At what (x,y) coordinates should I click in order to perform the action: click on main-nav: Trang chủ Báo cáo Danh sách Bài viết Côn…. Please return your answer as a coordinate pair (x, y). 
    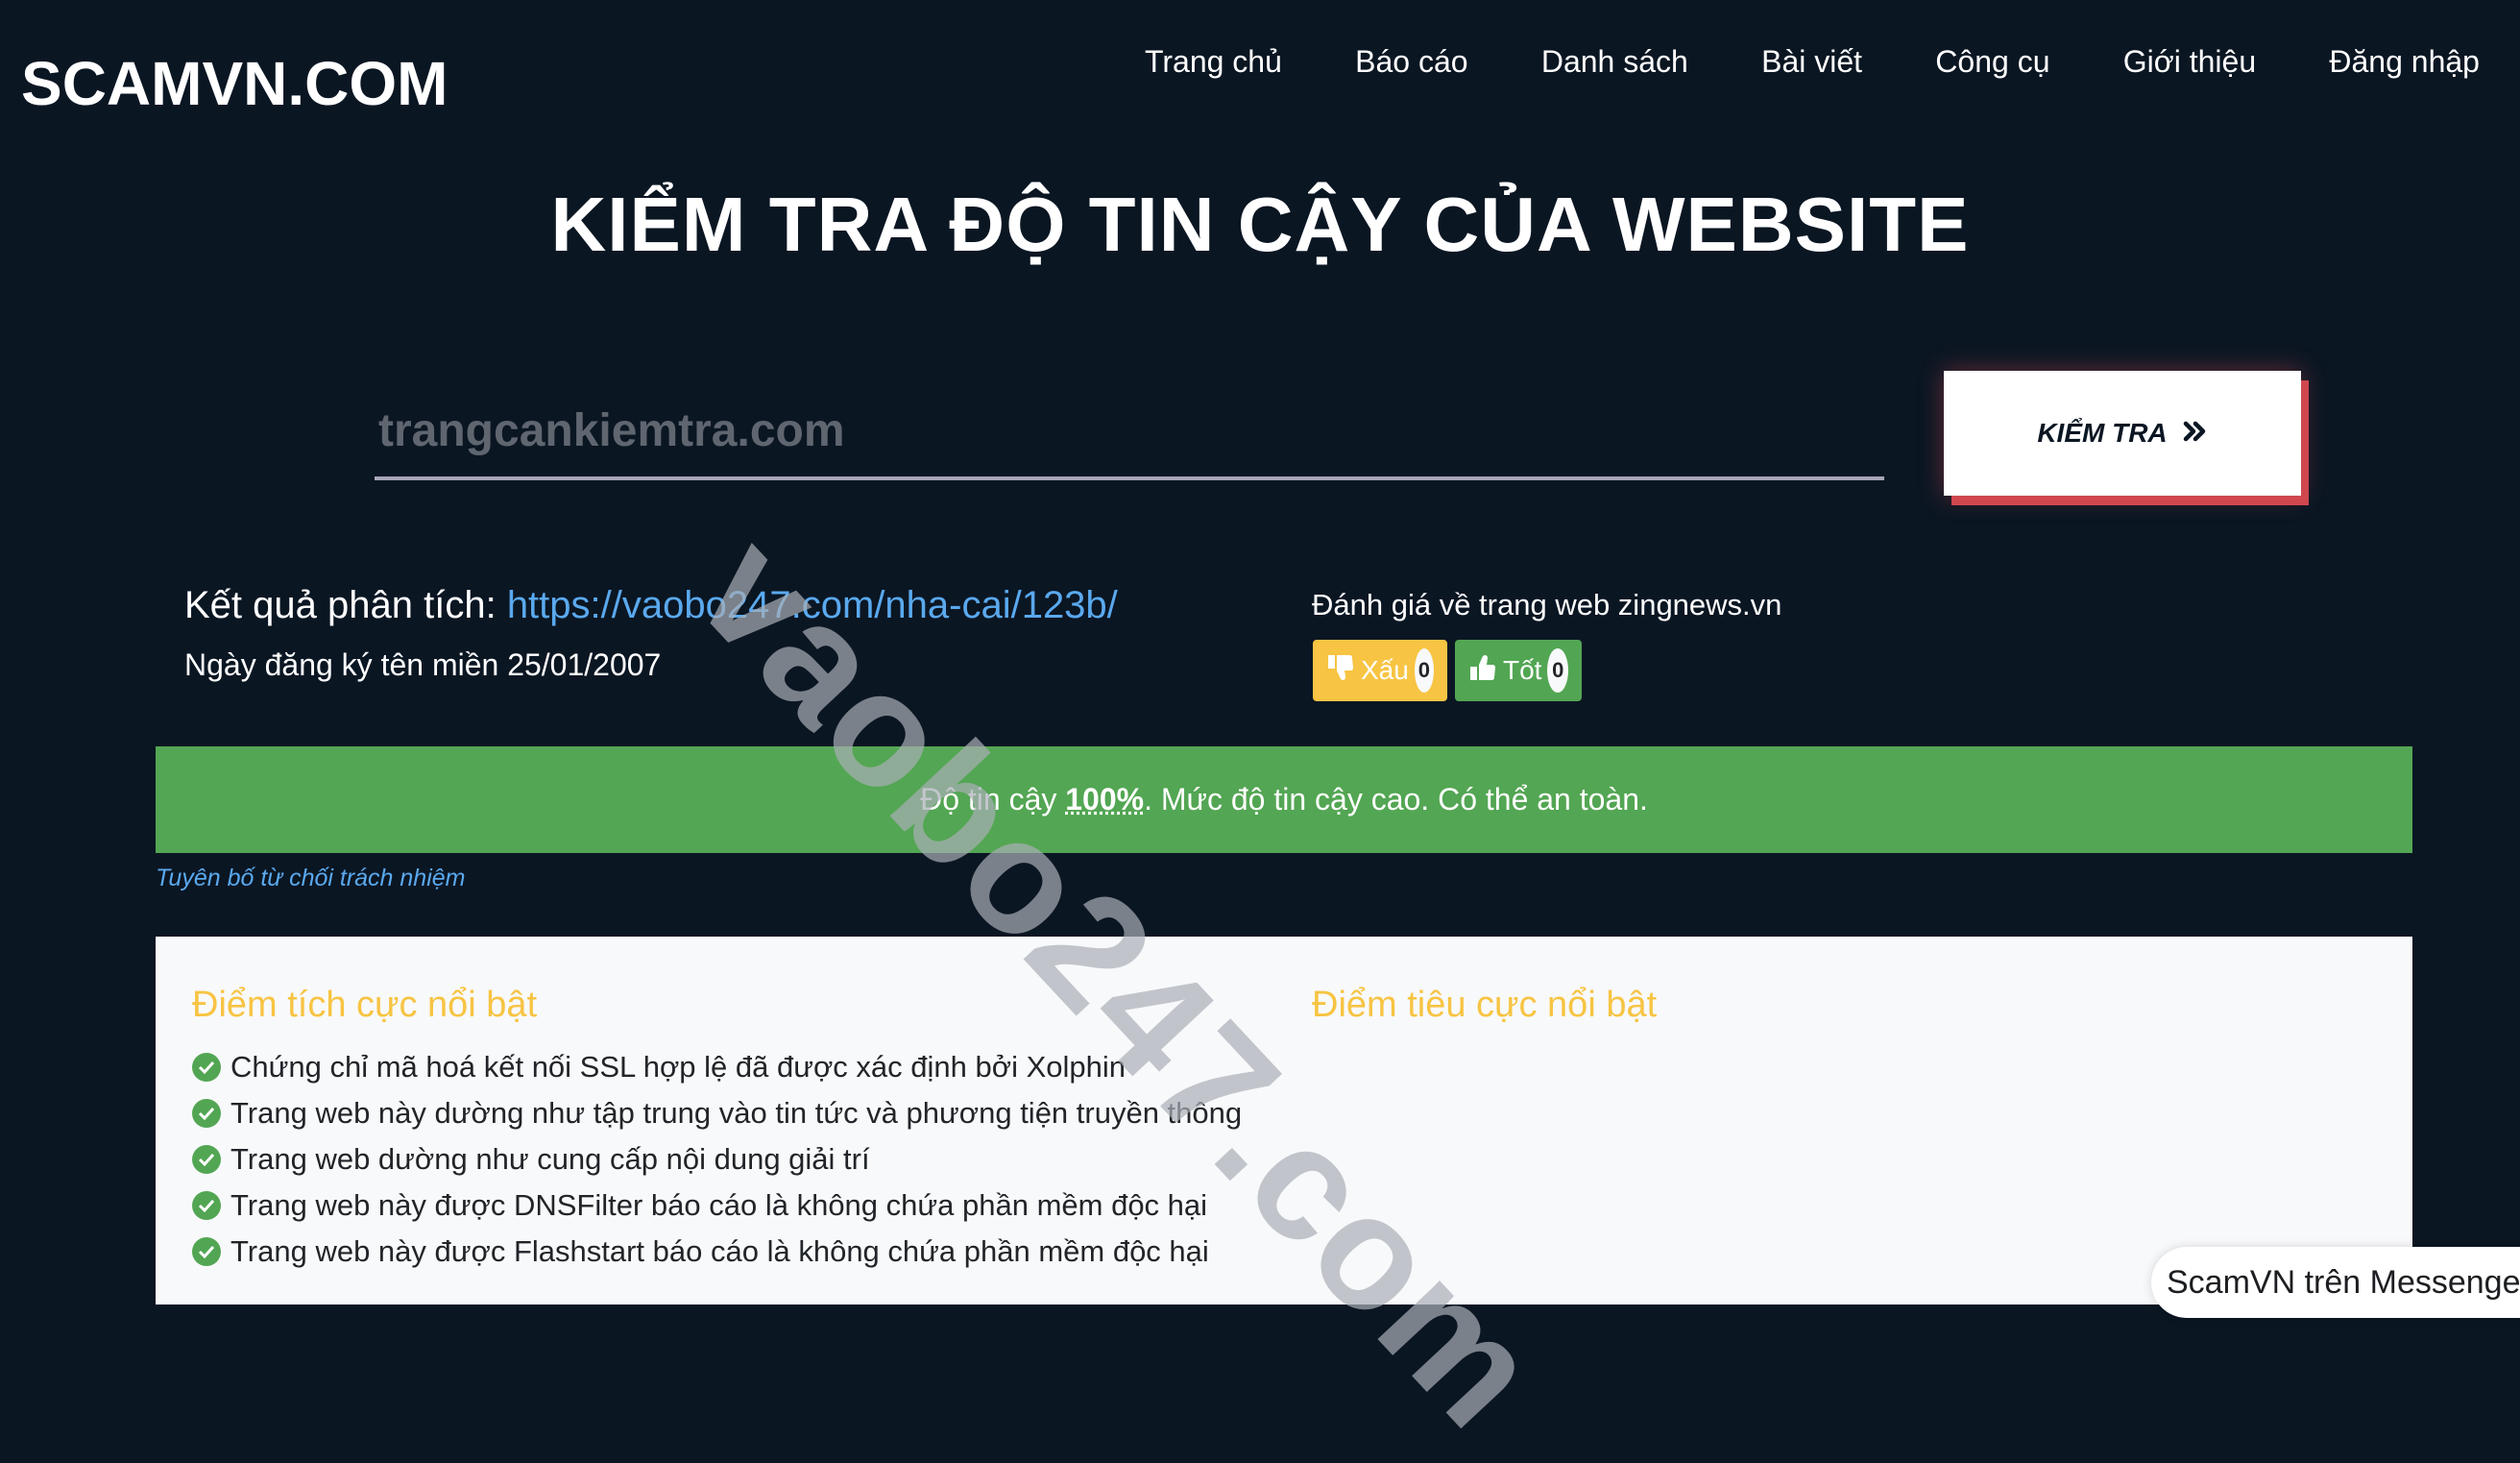
    Looking at the image, I should click on (1812, 62).